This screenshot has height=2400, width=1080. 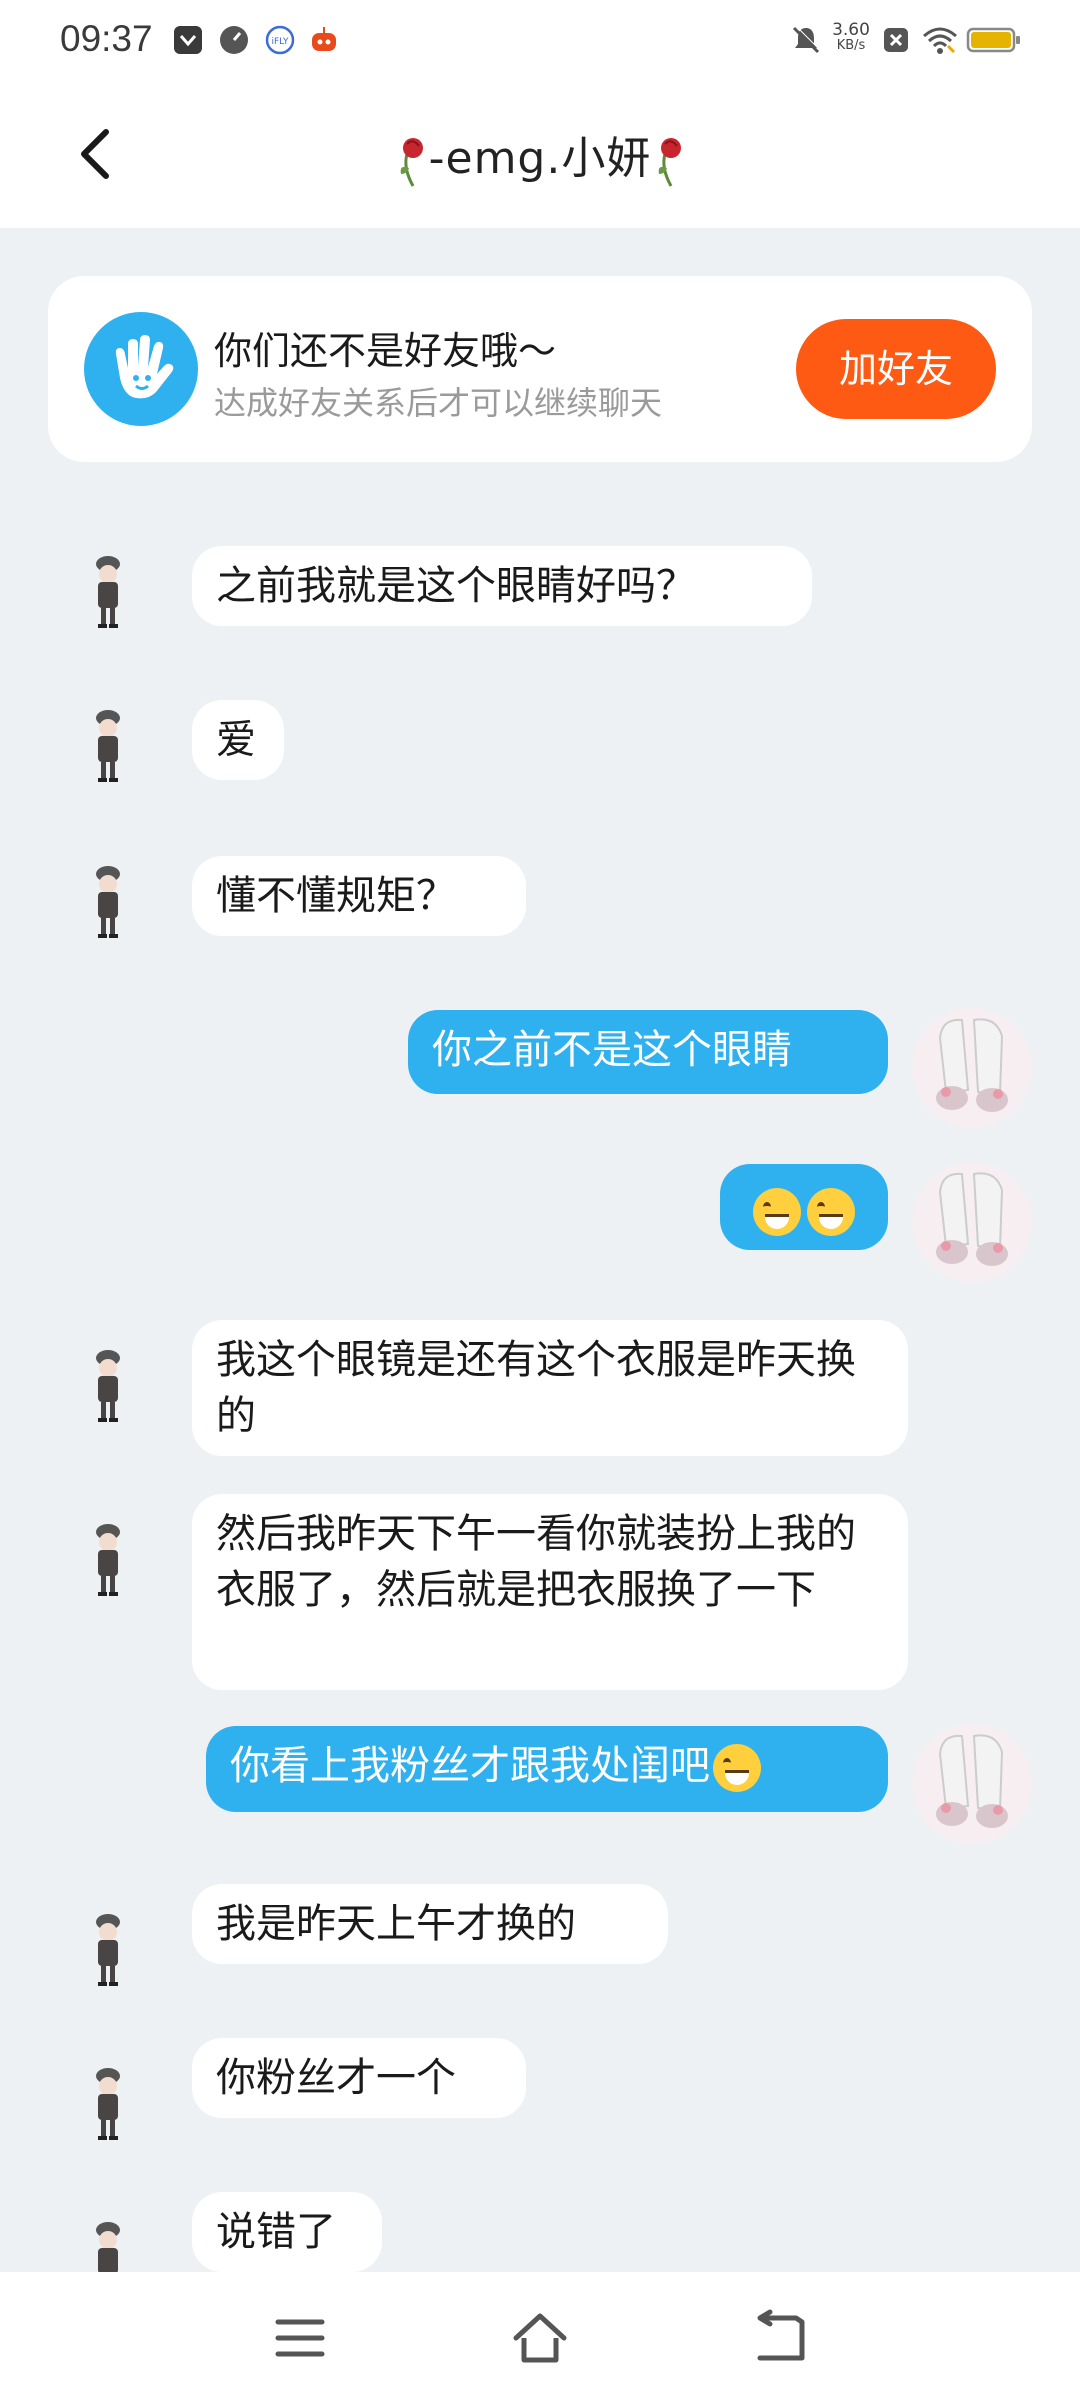 I want to click on network-speed-unit: KB/s, so click(x=851, y=45).